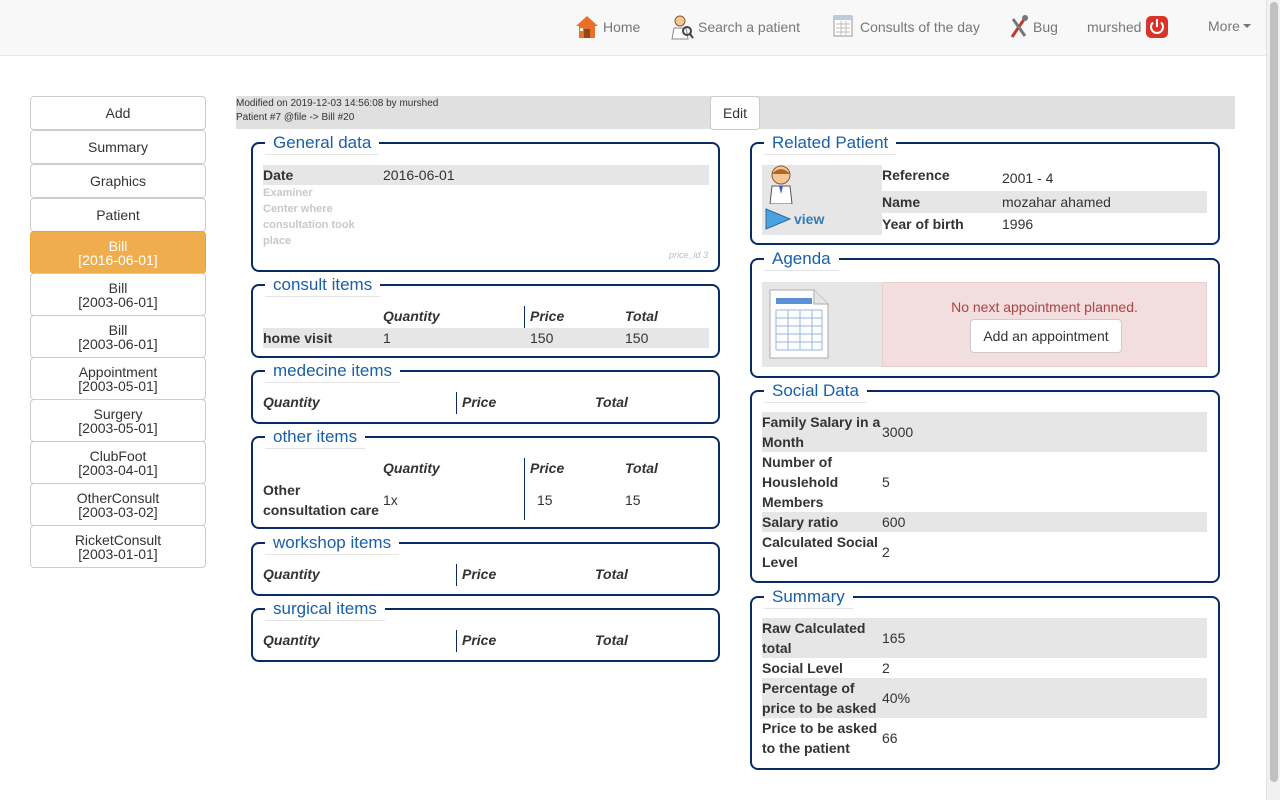  What do you see at coordinates (118, 511) in the screenshot?
I see `sidebar-item-date: [2003-03-02]` at bounding box center [118, 511].